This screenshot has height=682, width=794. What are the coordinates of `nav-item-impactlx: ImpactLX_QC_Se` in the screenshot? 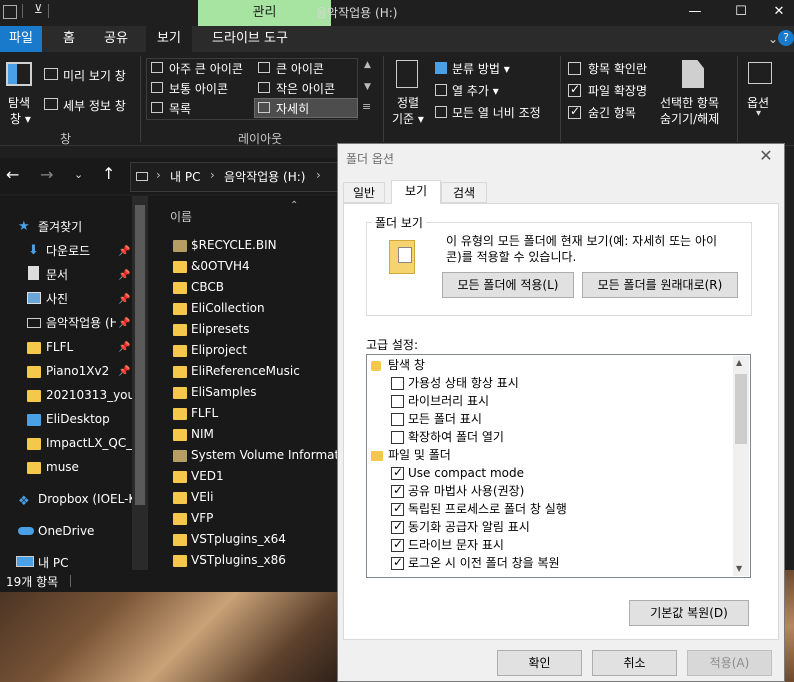 It's located at (89, 443).